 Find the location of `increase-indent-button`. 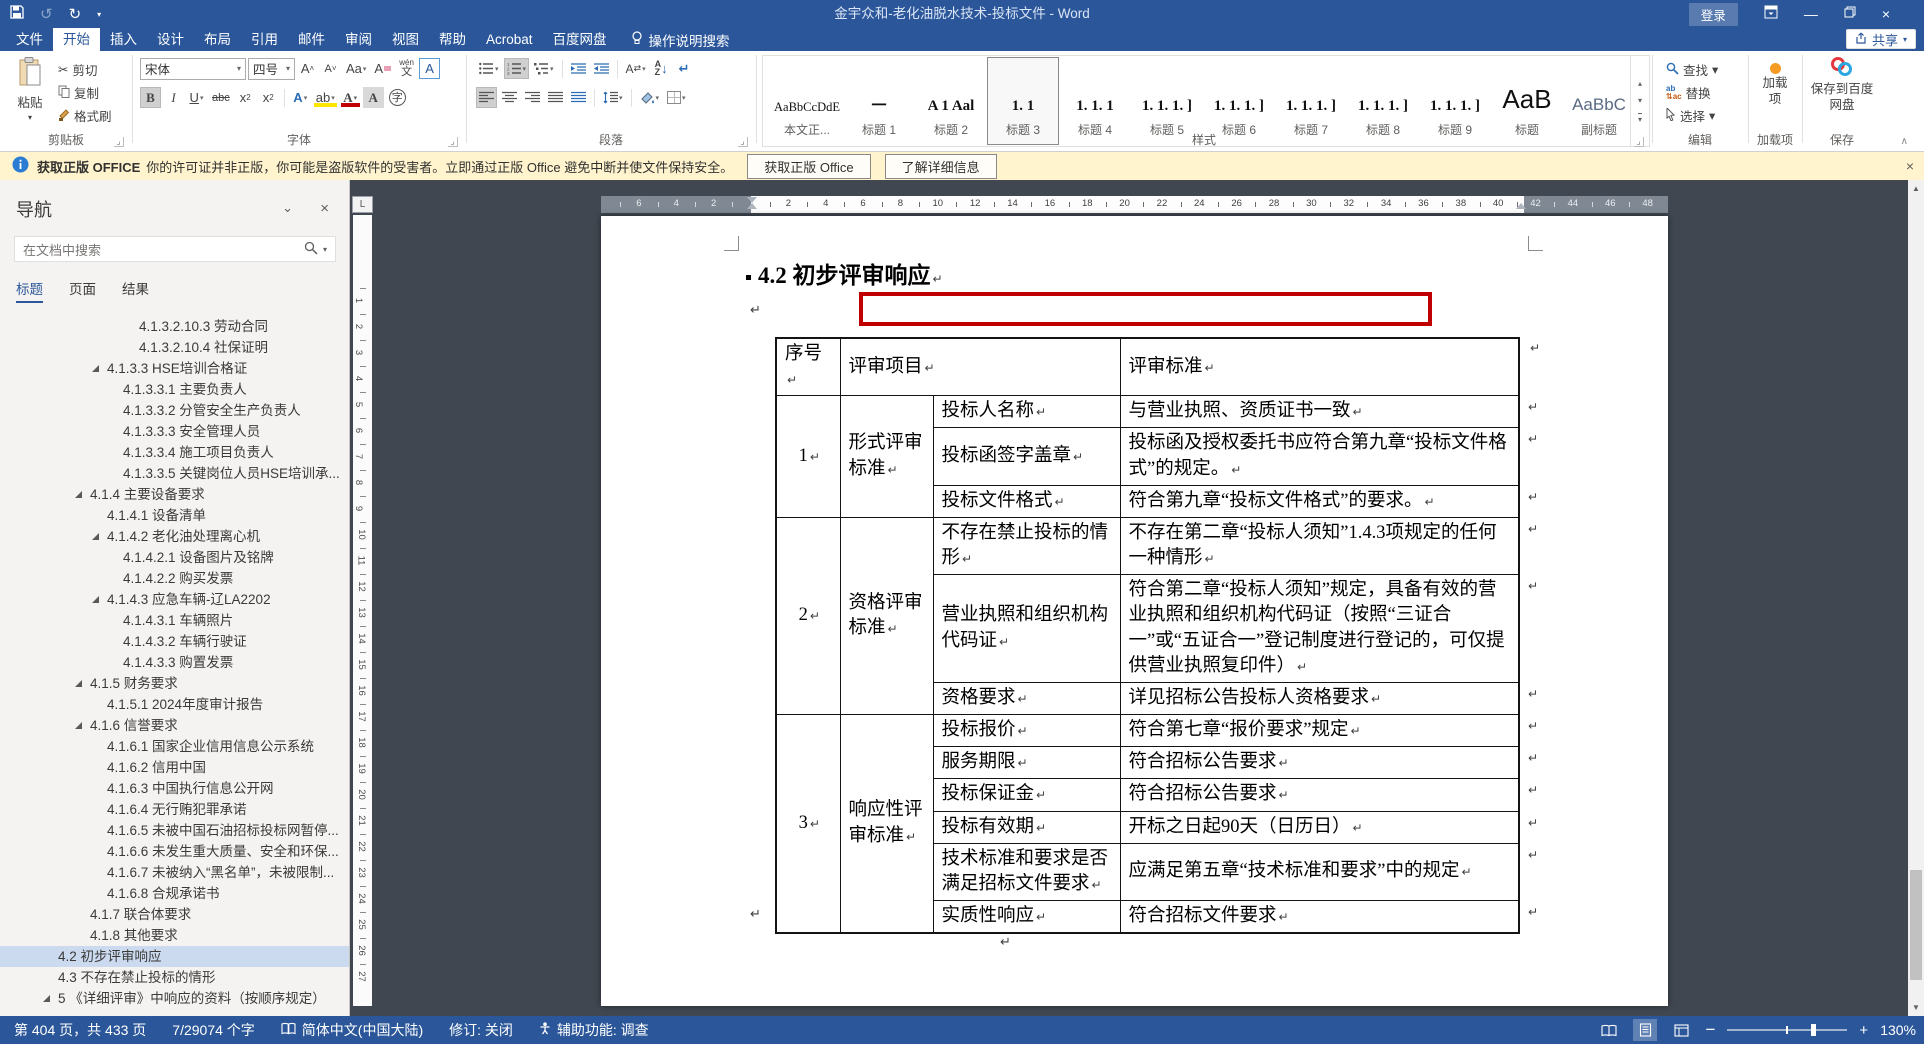

increase-indent-button is located at coordinates (601, 68).